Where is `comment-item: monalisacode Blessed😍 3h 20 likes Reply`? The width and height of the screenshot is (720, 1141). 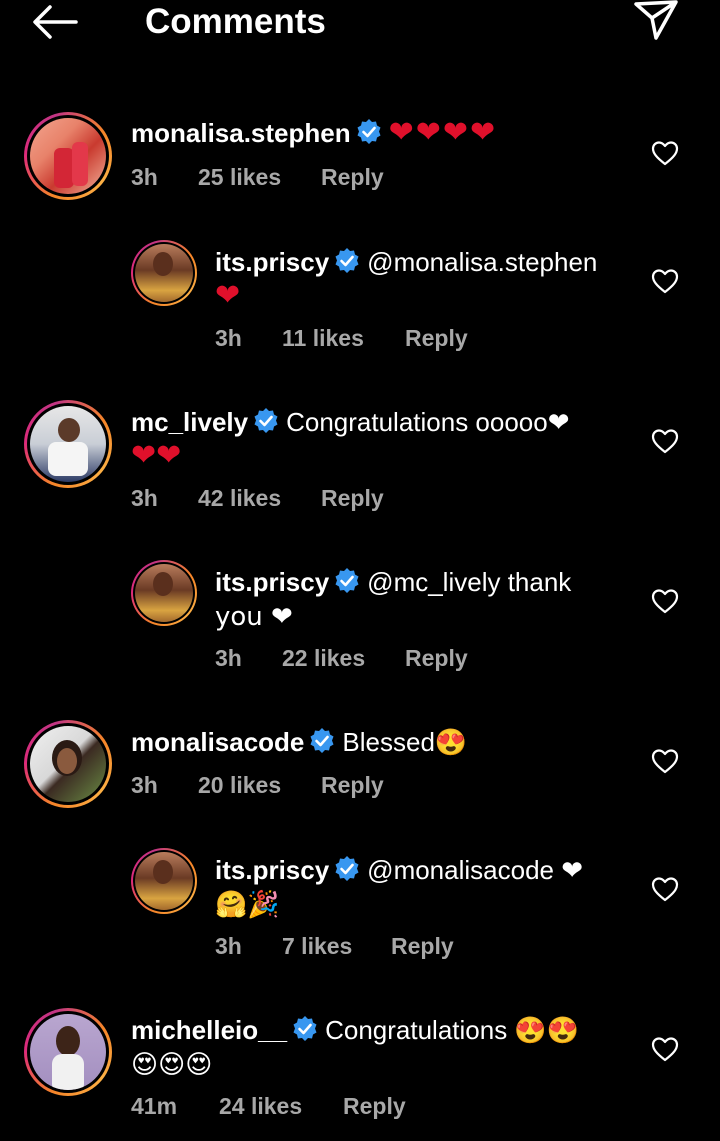 comment-item: monalisacode Blessed😍 3h 20 likes Reply is located at coordinates (360, 765).